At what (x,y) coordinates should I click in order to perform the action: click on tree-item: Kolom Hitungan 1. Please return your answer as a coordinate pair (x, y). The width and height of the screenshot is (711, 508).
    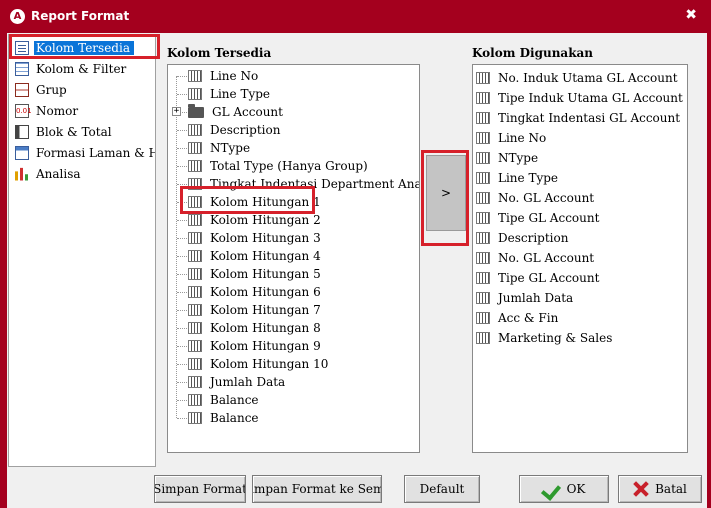
    Looking at the image, I should click on (254, 202).